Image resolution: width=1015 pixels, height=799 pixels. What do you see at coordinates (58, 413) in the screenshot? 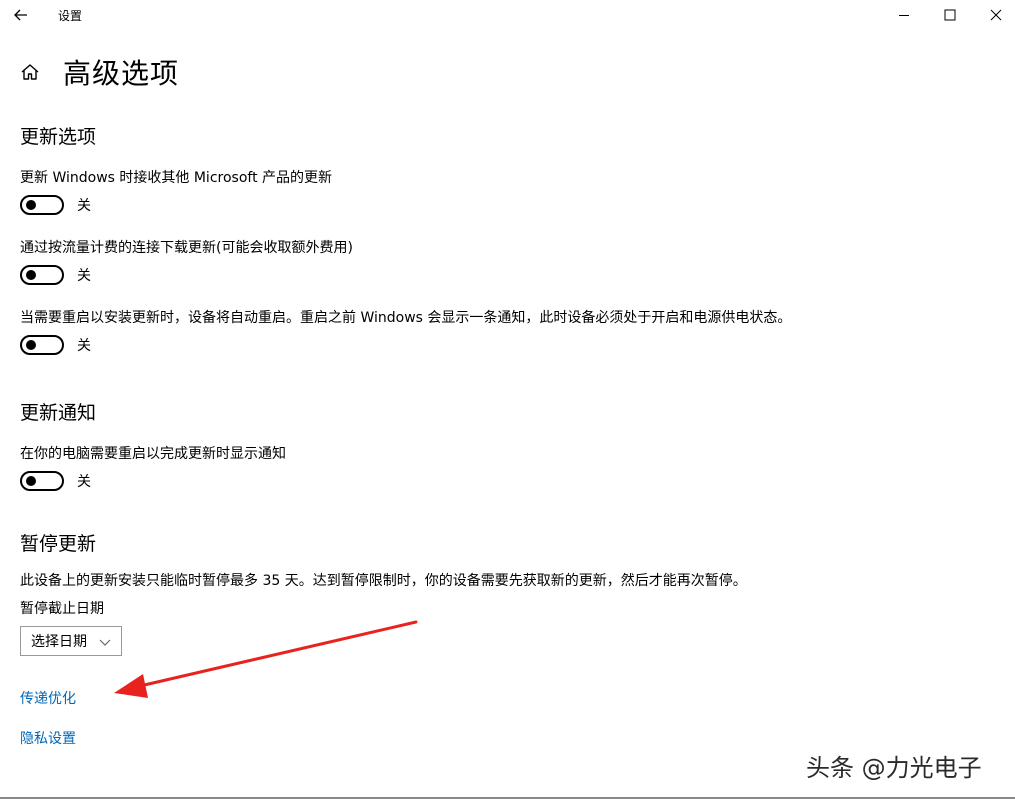
I see `section-title-update-notifications: 更新通知` at bounding box center [58, 413].